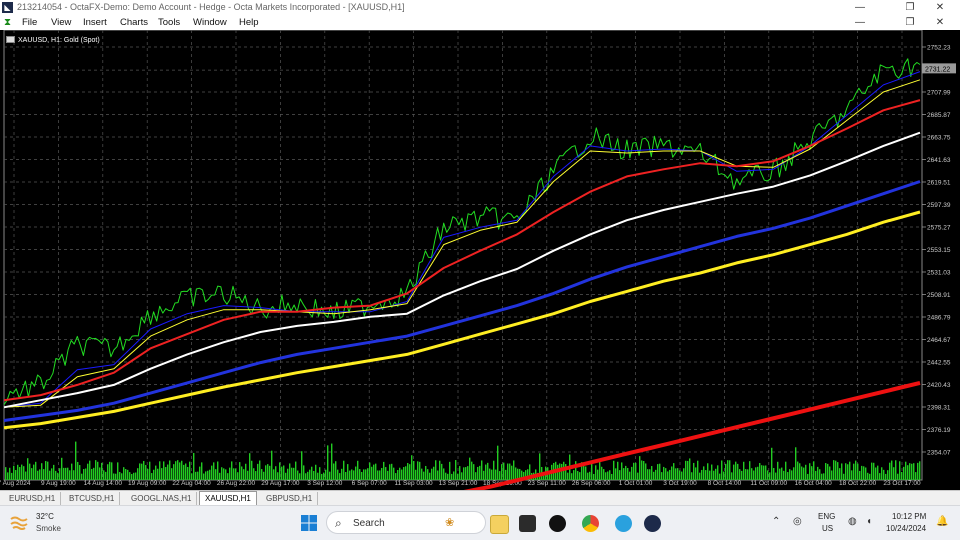  I want to click on telegram-icon, so click(623, 523).